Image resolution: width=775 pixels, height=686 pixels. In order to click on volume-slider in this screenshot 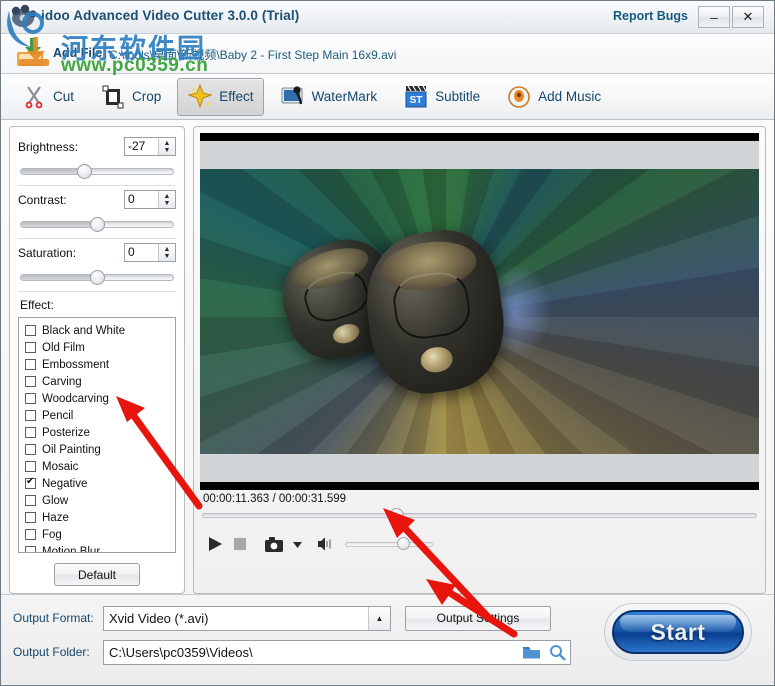, I will do `click(389, 544)`.